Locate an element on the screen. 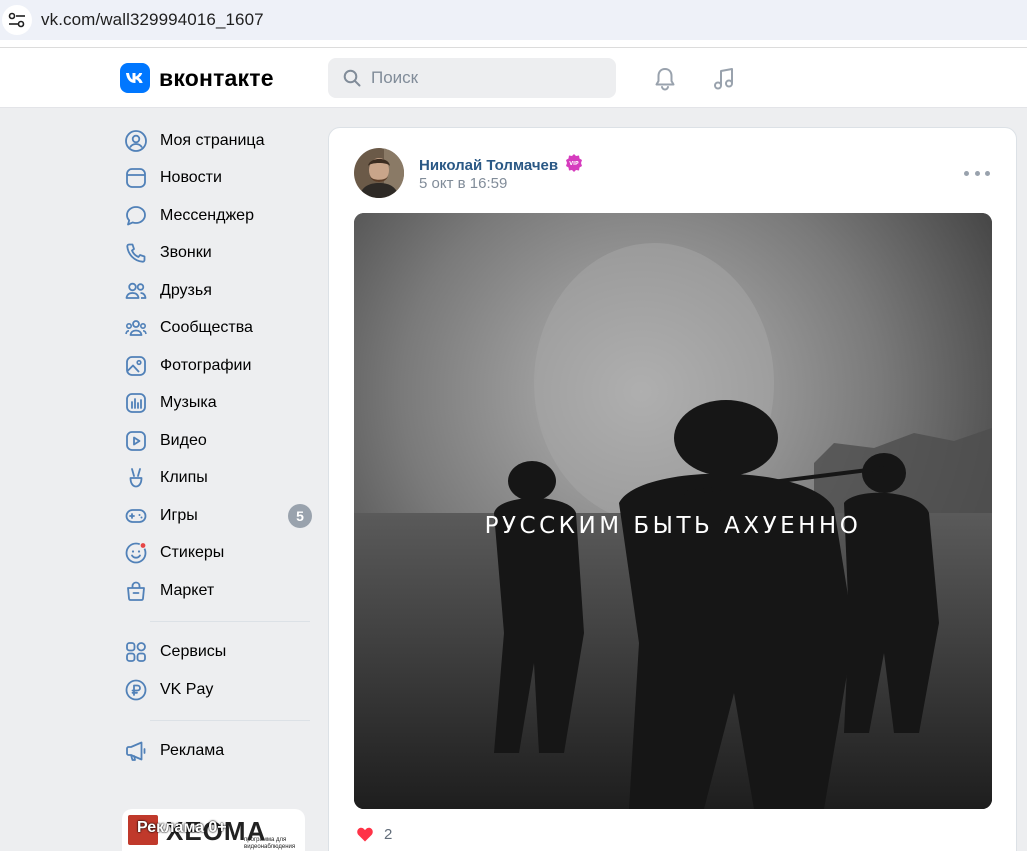  vkpay-icon is located at coordinates (136, 690).